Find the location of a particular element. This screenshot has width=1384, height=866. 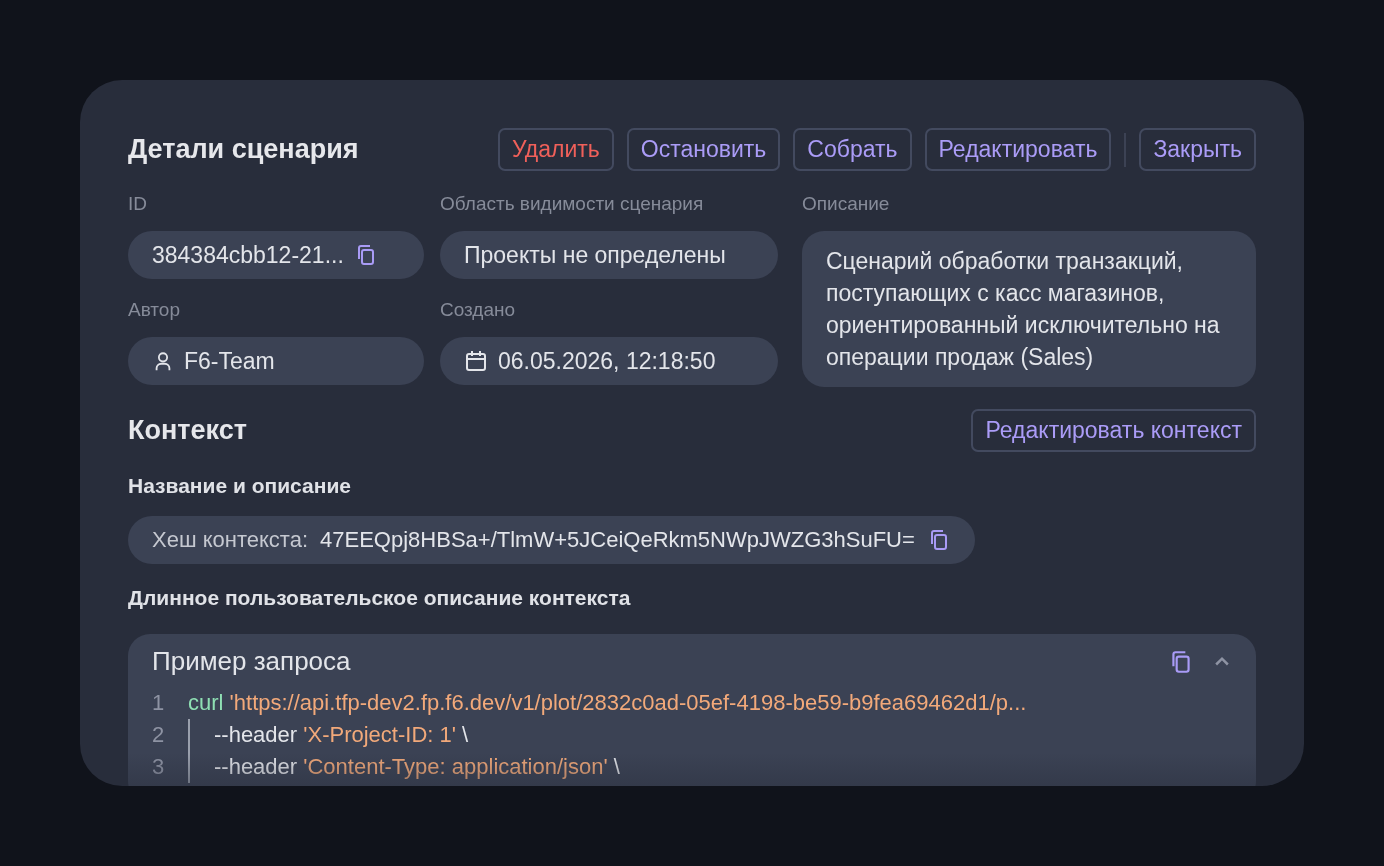

subsection-title: Длинное пользовательское описание контекста is located at coordinates (380, 598).